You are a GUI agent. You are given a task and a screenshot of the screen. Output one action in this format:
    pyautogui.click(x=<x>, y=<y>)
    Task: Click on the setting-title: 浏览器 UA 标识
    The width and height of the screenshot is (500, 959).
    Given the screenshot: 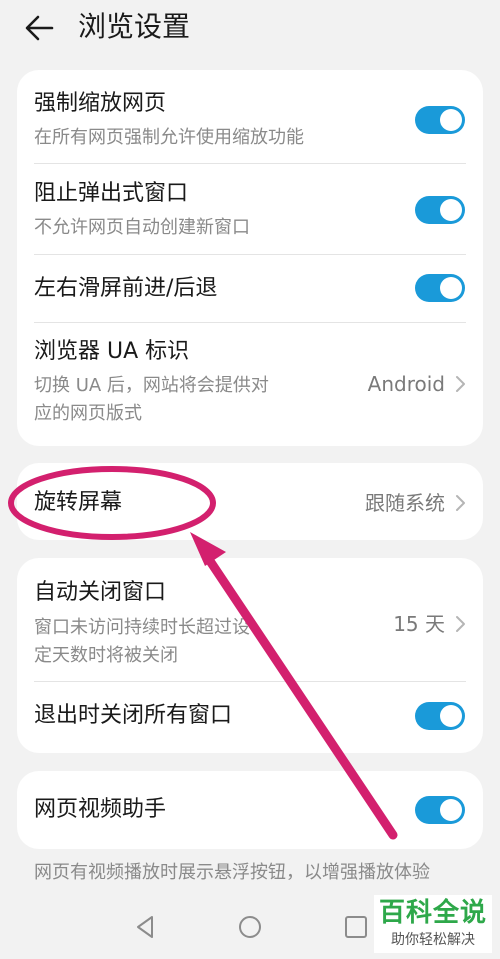 What is the action you would take?
    pyautogui.click(x=112, y=351)
    